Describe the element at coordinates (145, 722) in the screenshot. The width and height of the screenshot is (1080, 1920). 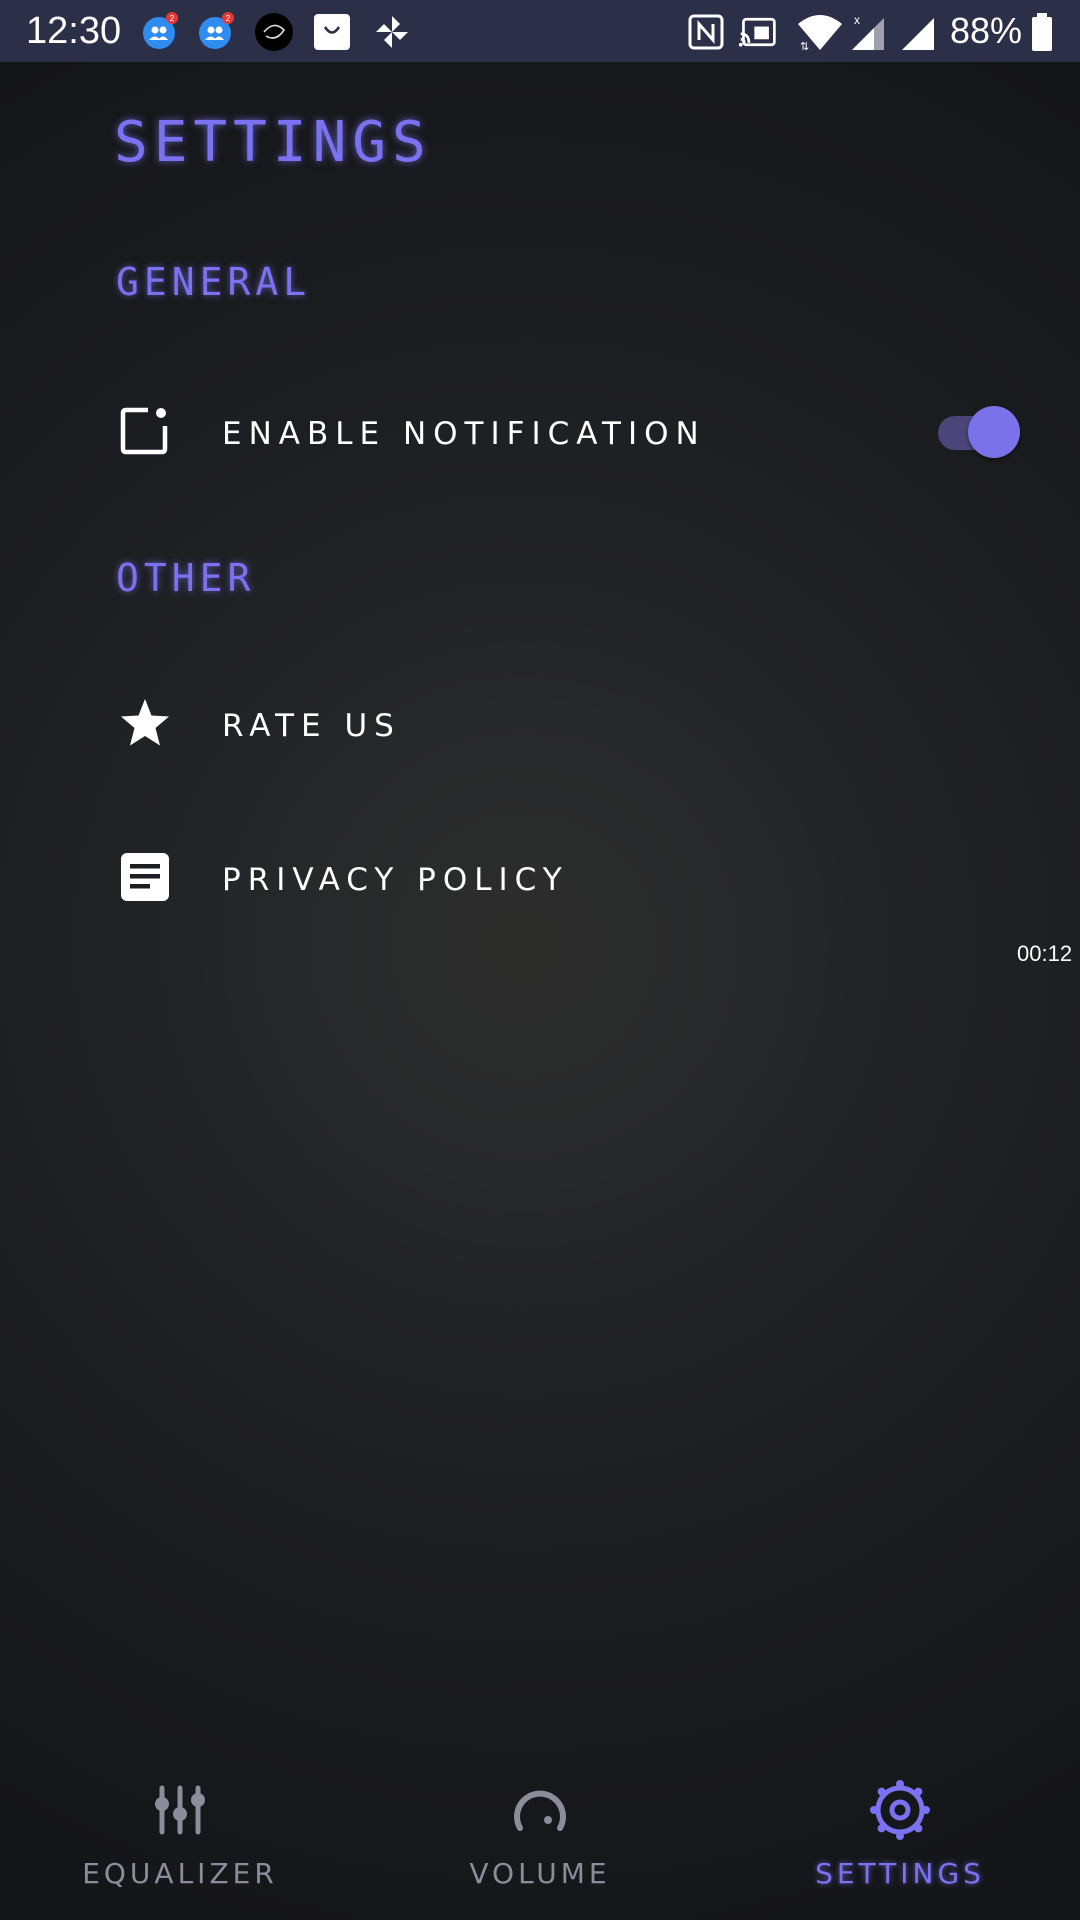
I see `star-icon` at that location.